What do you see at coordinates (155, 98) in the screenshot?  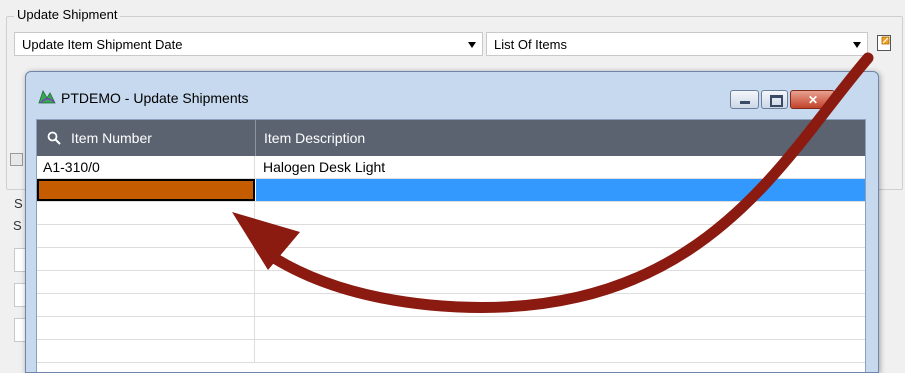 I see `dialog-title: PTDEMO - Update Shipments` at bounding box center [155, 98].